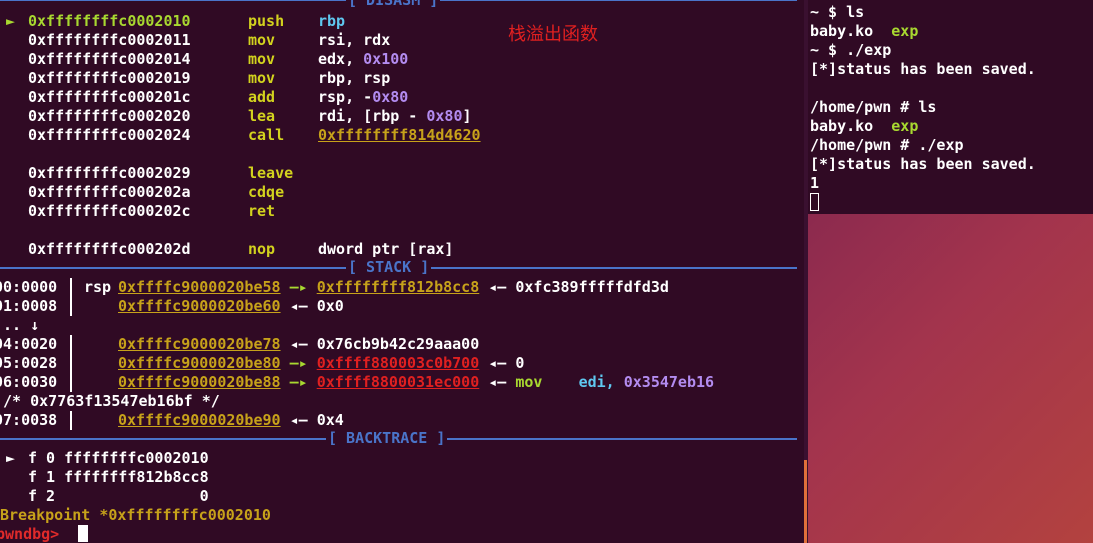  What do you see at coordinates (345, 97) in the screenshot?
I see `instruction-operand: rsp, -` at bounding box center [345, 97].